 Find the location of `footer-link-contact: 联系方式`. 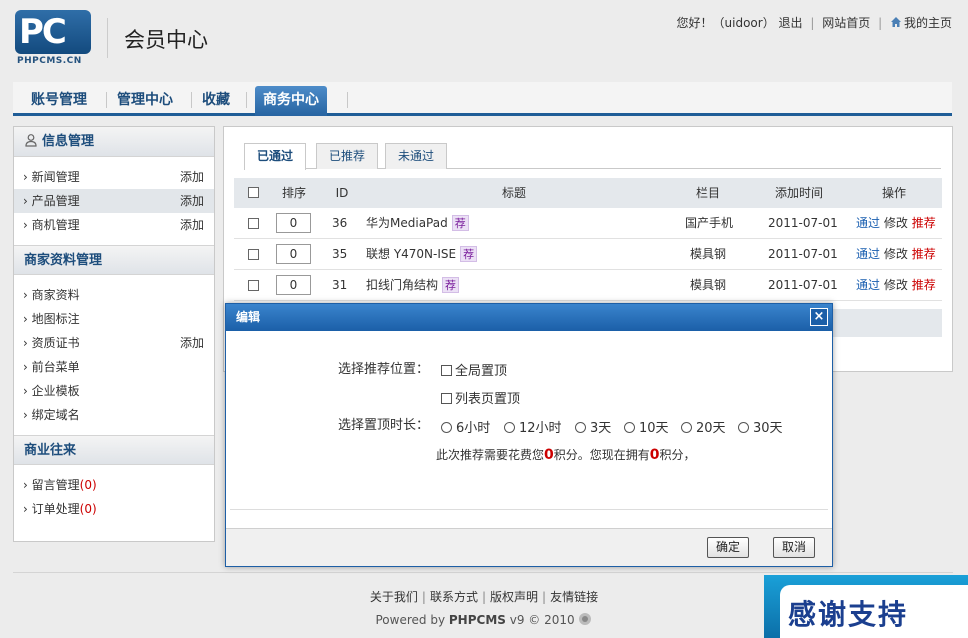

footer-link-contact: 联系方式 is located at coordinates (454, 597).